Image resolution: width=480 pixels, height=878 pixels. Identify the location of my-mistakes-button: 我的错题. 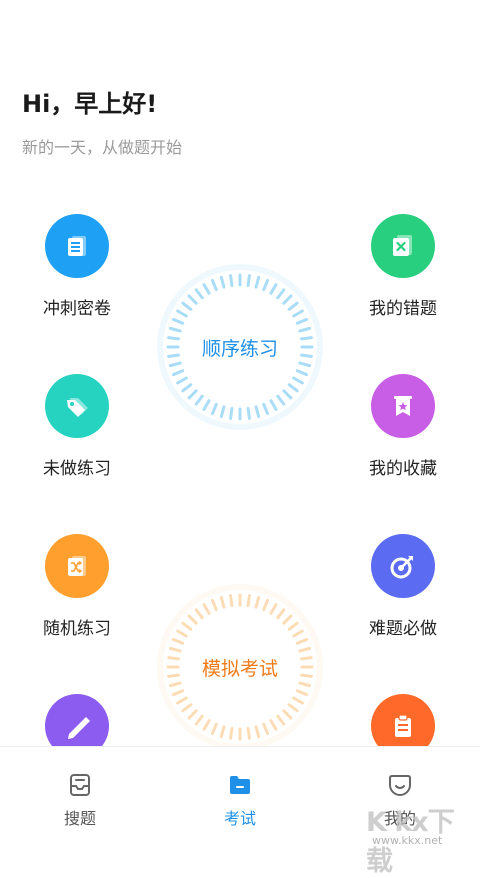
(403, 266).